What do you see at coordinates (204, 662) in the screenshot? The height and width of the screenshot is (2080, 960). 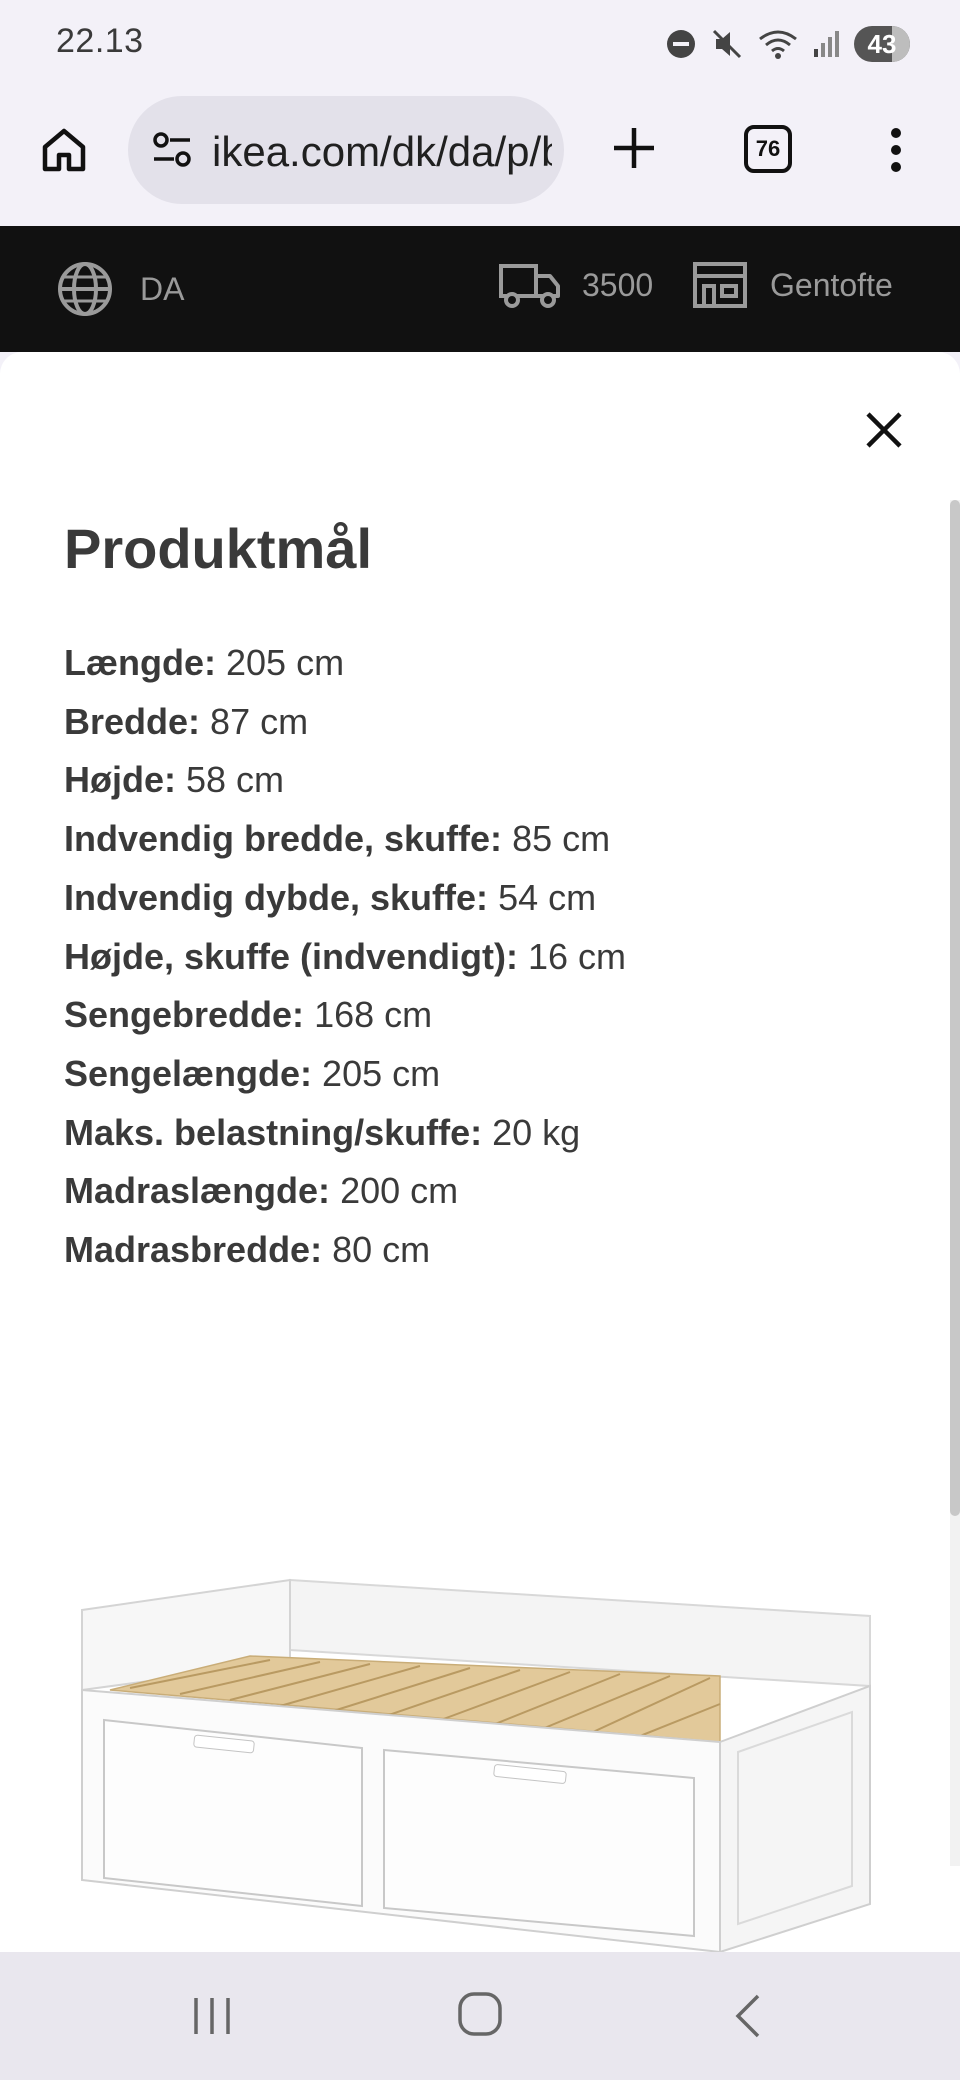 I see `dimension-item: Længde: 205 cm` at bounding box center [204, 662].